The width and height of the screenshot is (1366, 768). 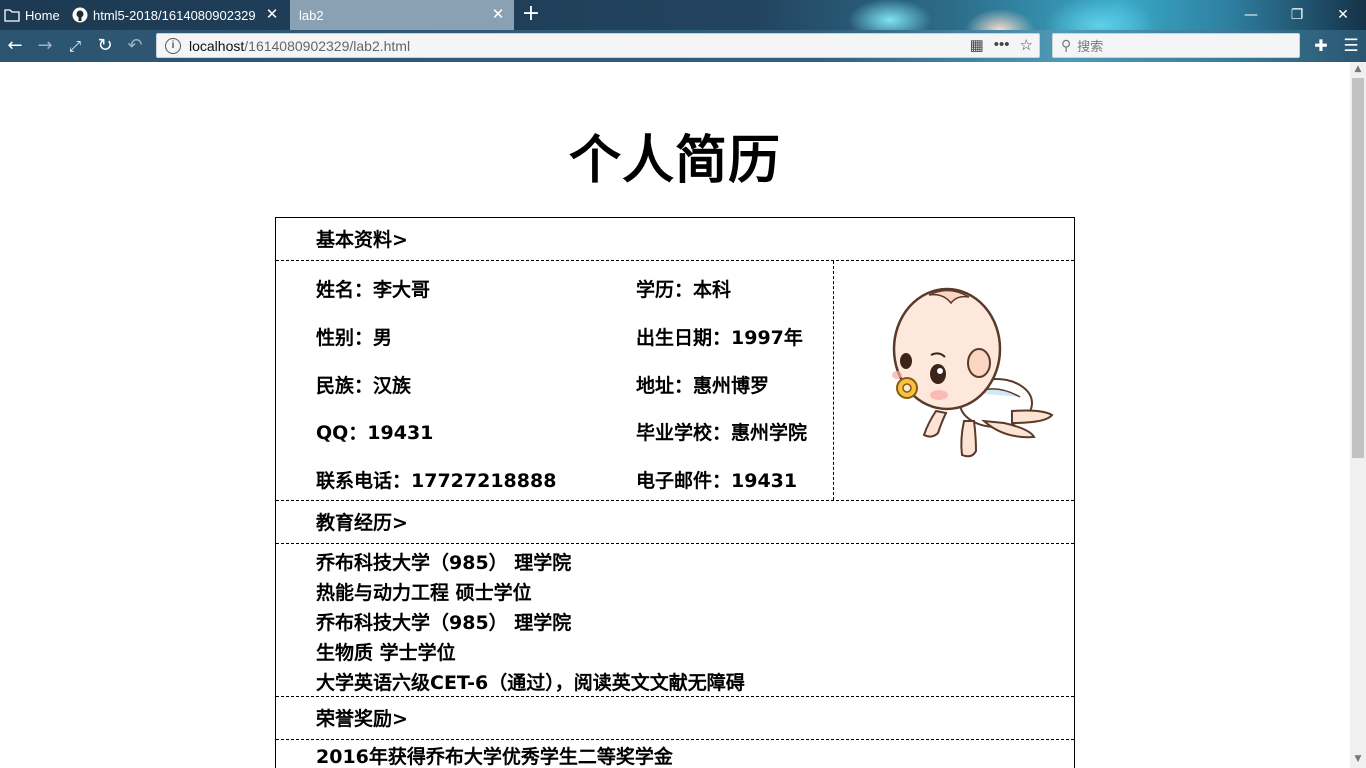 What do you see at coordinates (174, 15) in the screenshot?
I see `tab-html5-label: html5-2018/1614080902329` at bounding box center [174, 15].